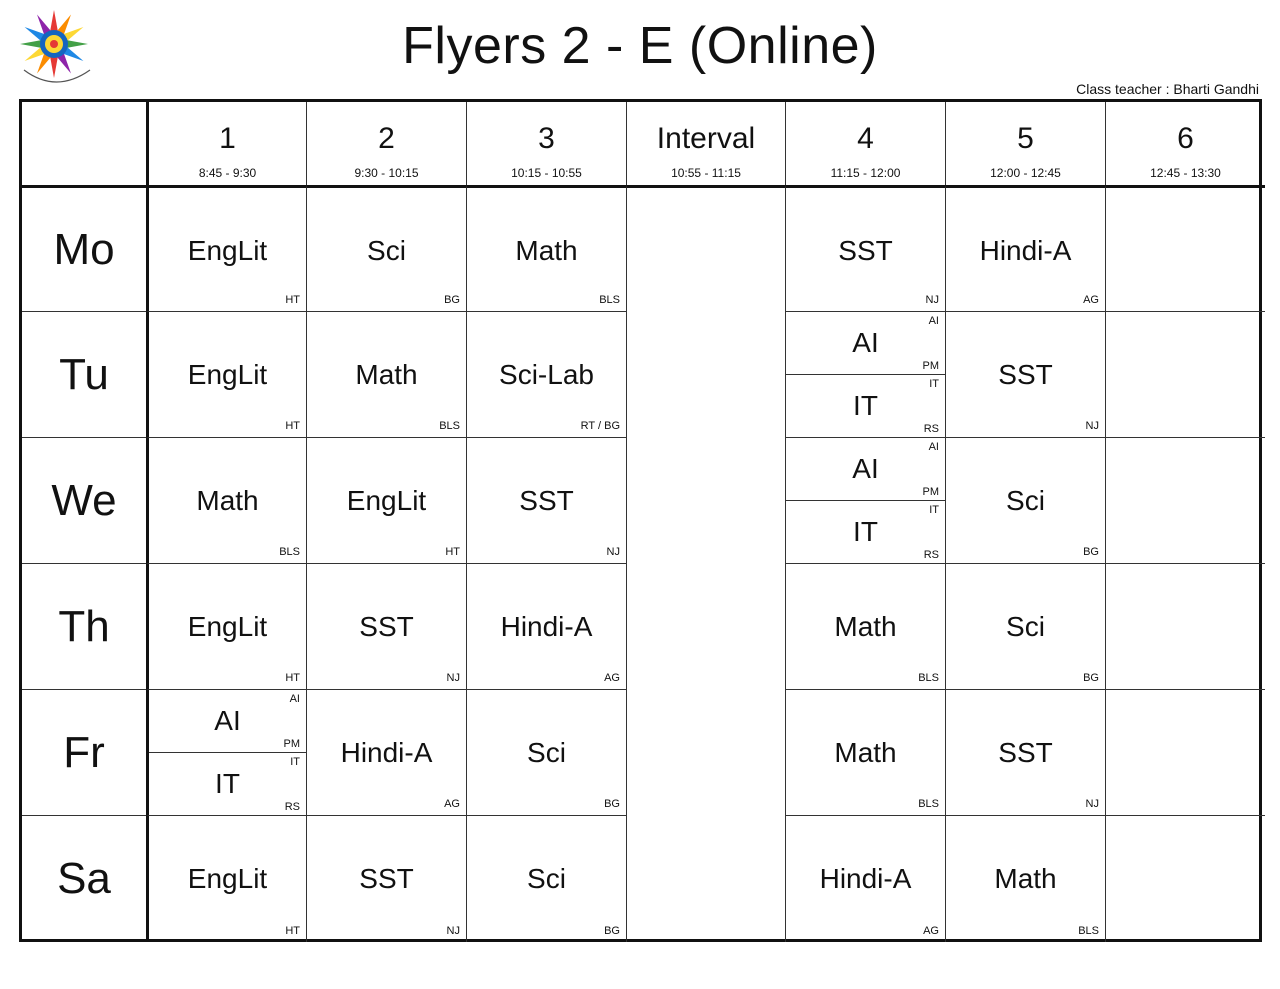  What do you see at coordinates (227, 138) in the screenshot?
I see `period-number: 1` at bounding box center [227, 138].